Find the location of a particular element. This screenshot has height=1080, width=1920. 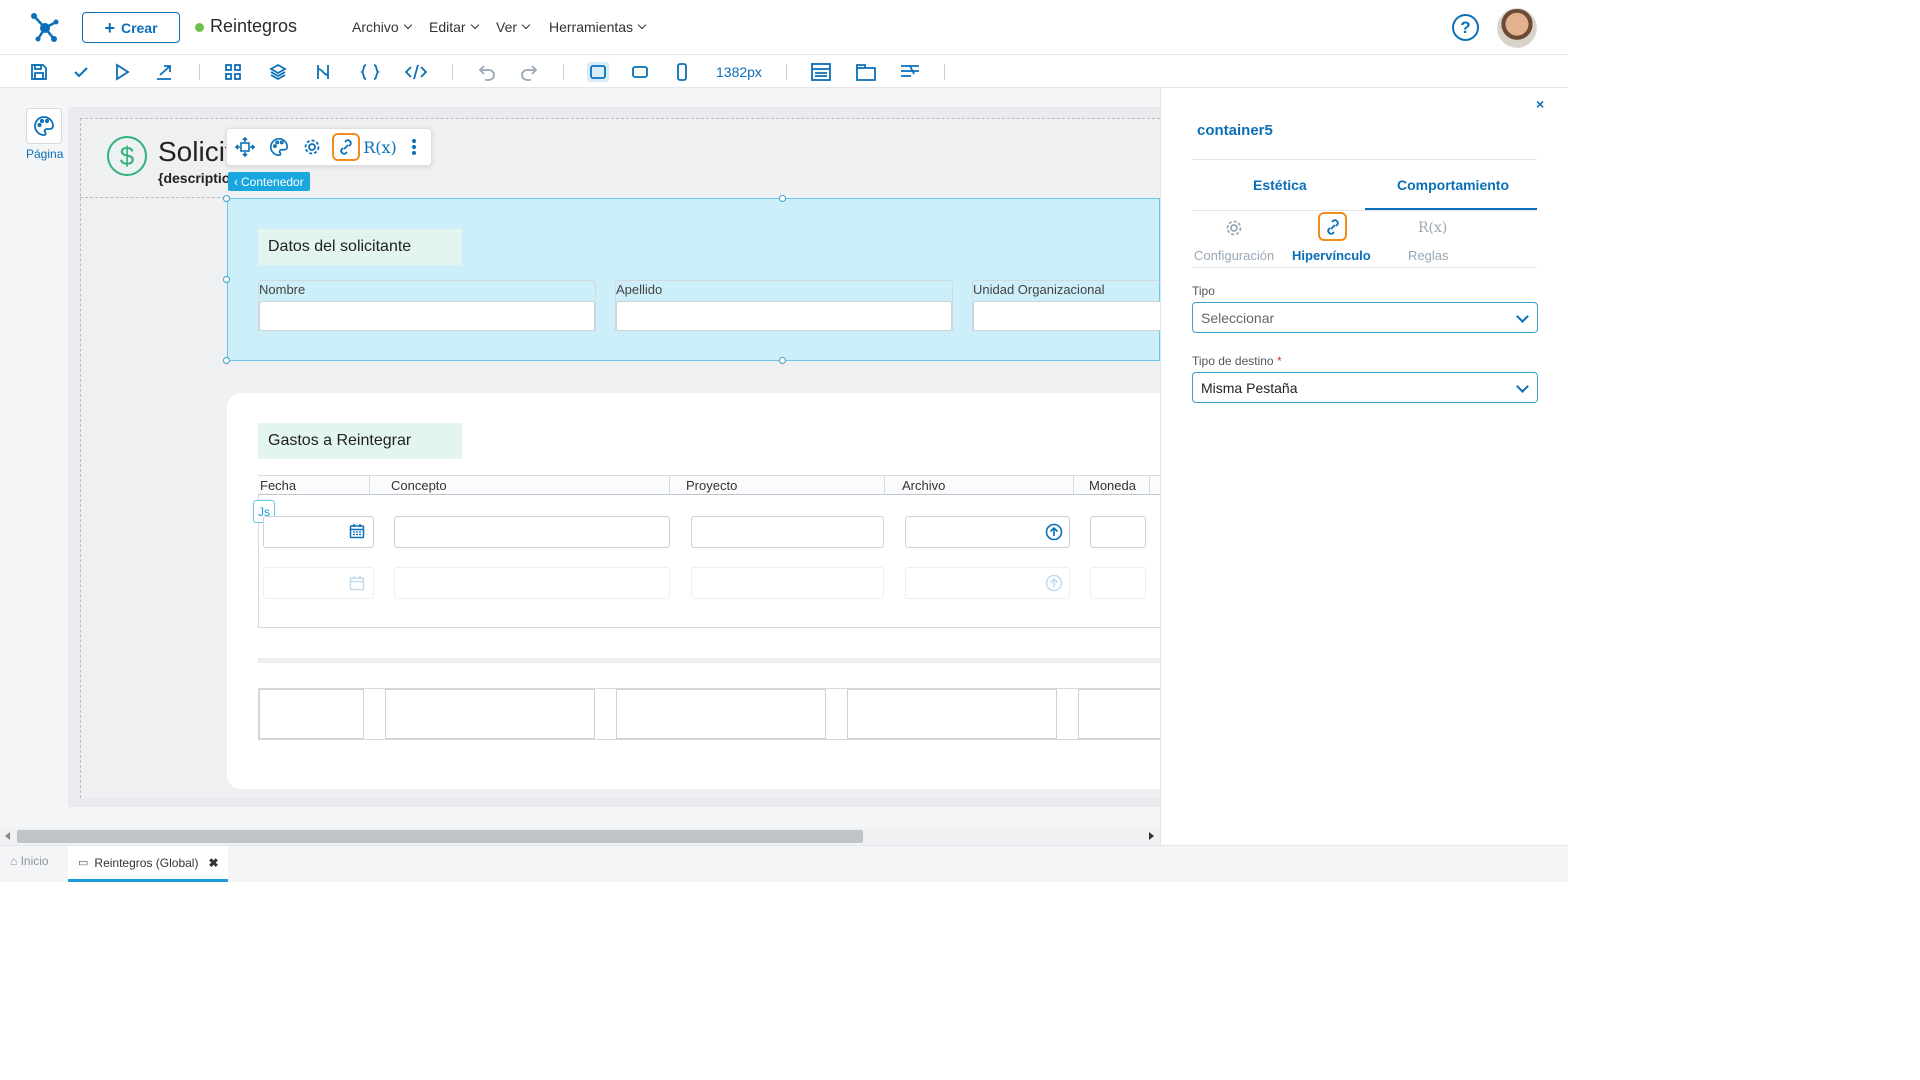

tipo-select: Seleccionar is located at coordinates (1365, 317).